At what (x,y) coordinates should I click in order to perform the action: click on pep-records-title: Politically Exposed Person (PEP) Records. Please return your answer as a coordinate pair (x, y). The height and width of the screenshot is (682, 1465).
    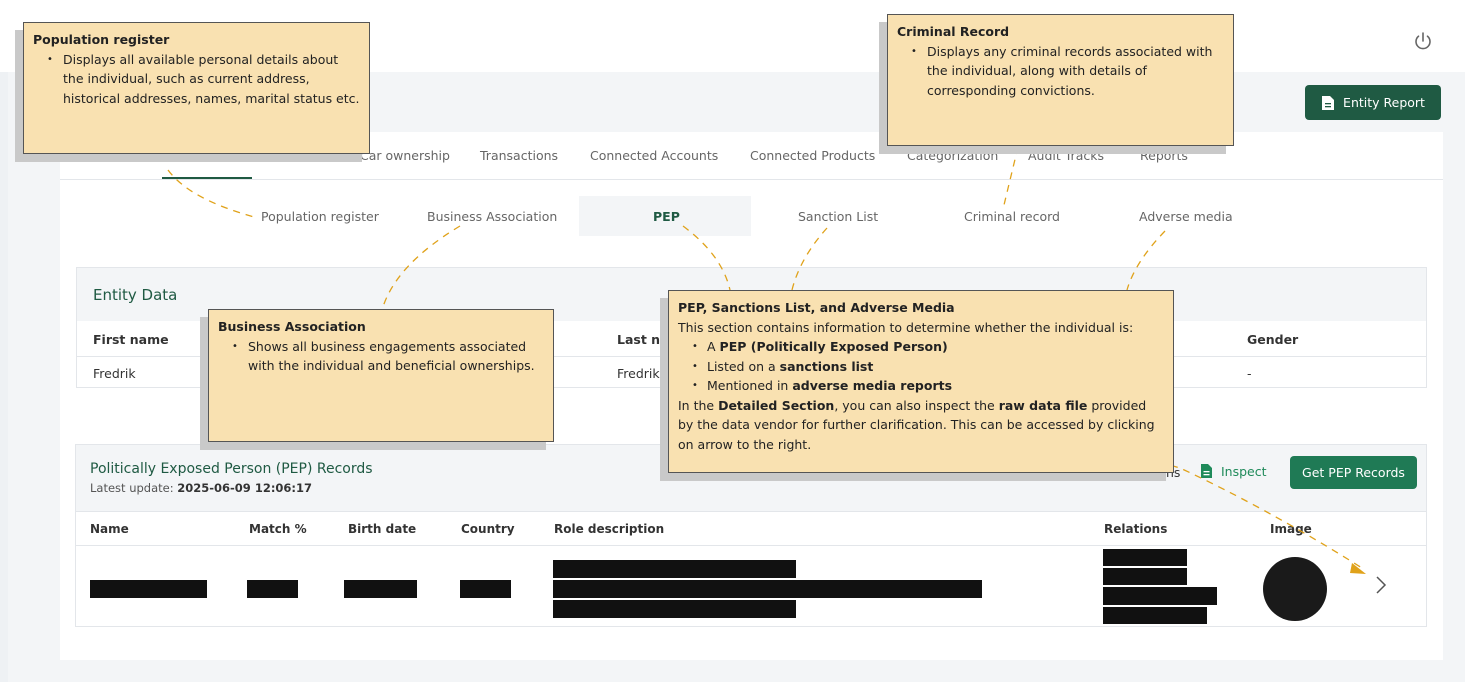
    Looking at the image, I should click on (231, 469).